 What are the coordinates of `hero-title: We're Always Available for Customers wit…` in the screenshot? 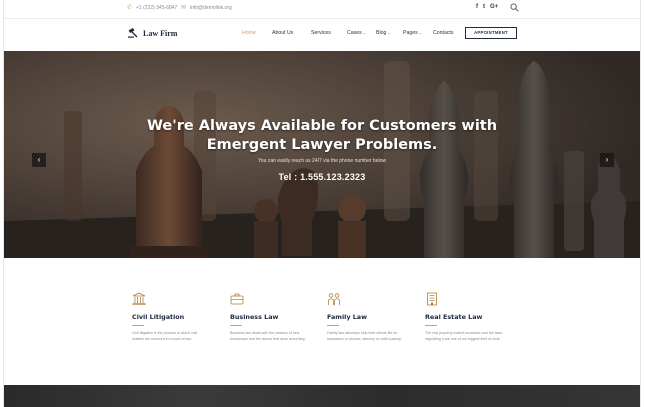 It's located at (322, 136).